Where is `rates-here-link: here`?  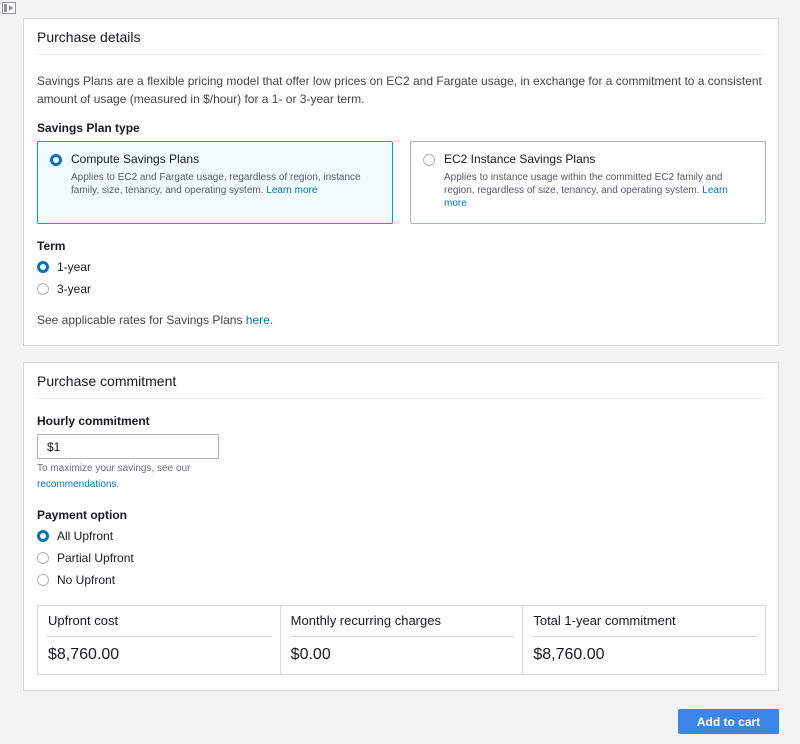 rates-here-link: here is located at coordinates (258, 320).